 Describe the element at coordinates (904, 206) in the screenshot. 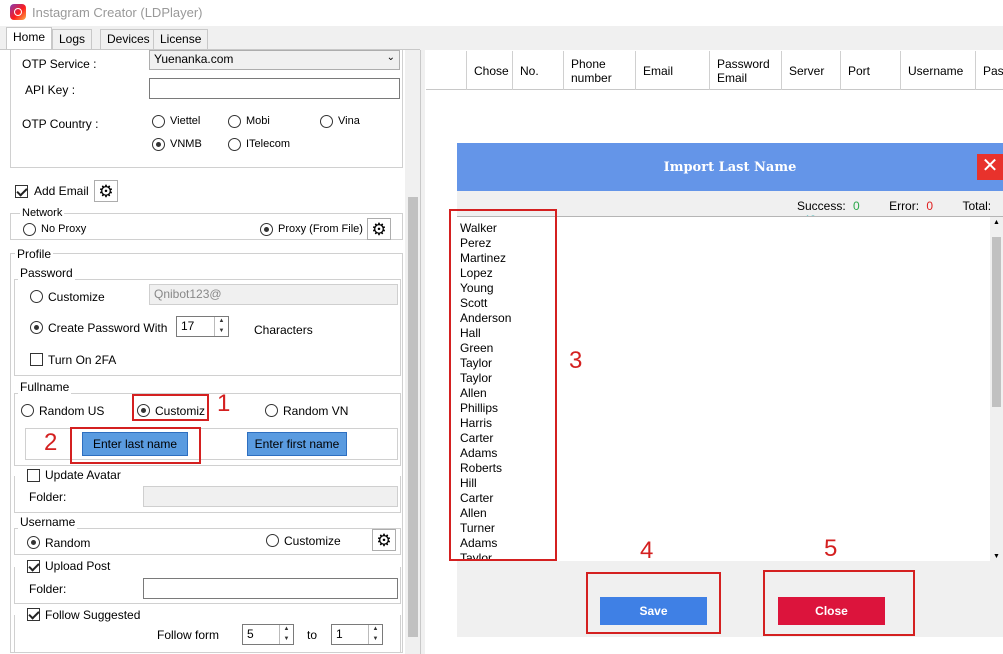

I see `error-label: Error:` at that location.